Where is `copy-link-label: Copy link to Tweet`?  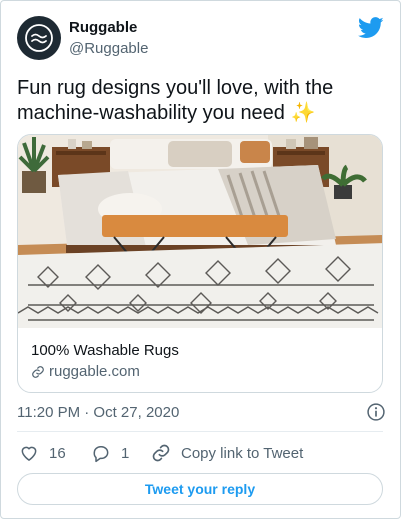
copy-link-label: Copy link to Tweet is located at coordinates (242, 453).